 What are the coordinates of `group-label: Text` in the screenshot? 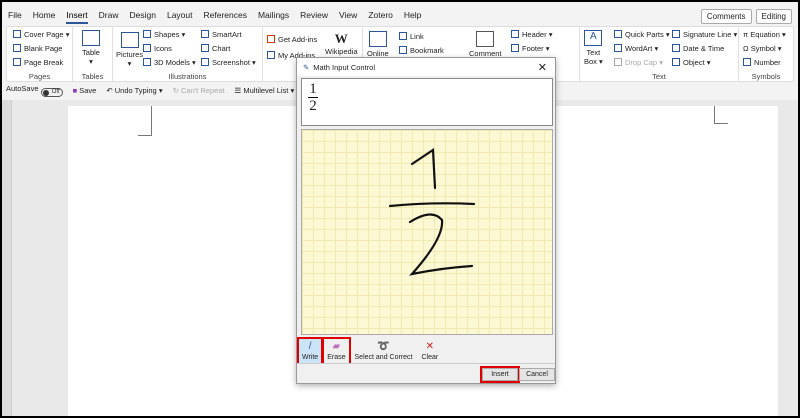 It's located at (659, 76).